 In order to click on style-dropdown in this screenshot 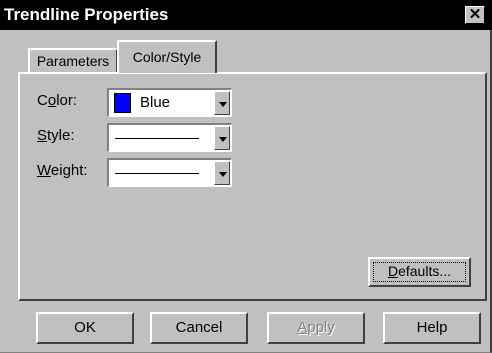, I will do `click(169, 137)`.